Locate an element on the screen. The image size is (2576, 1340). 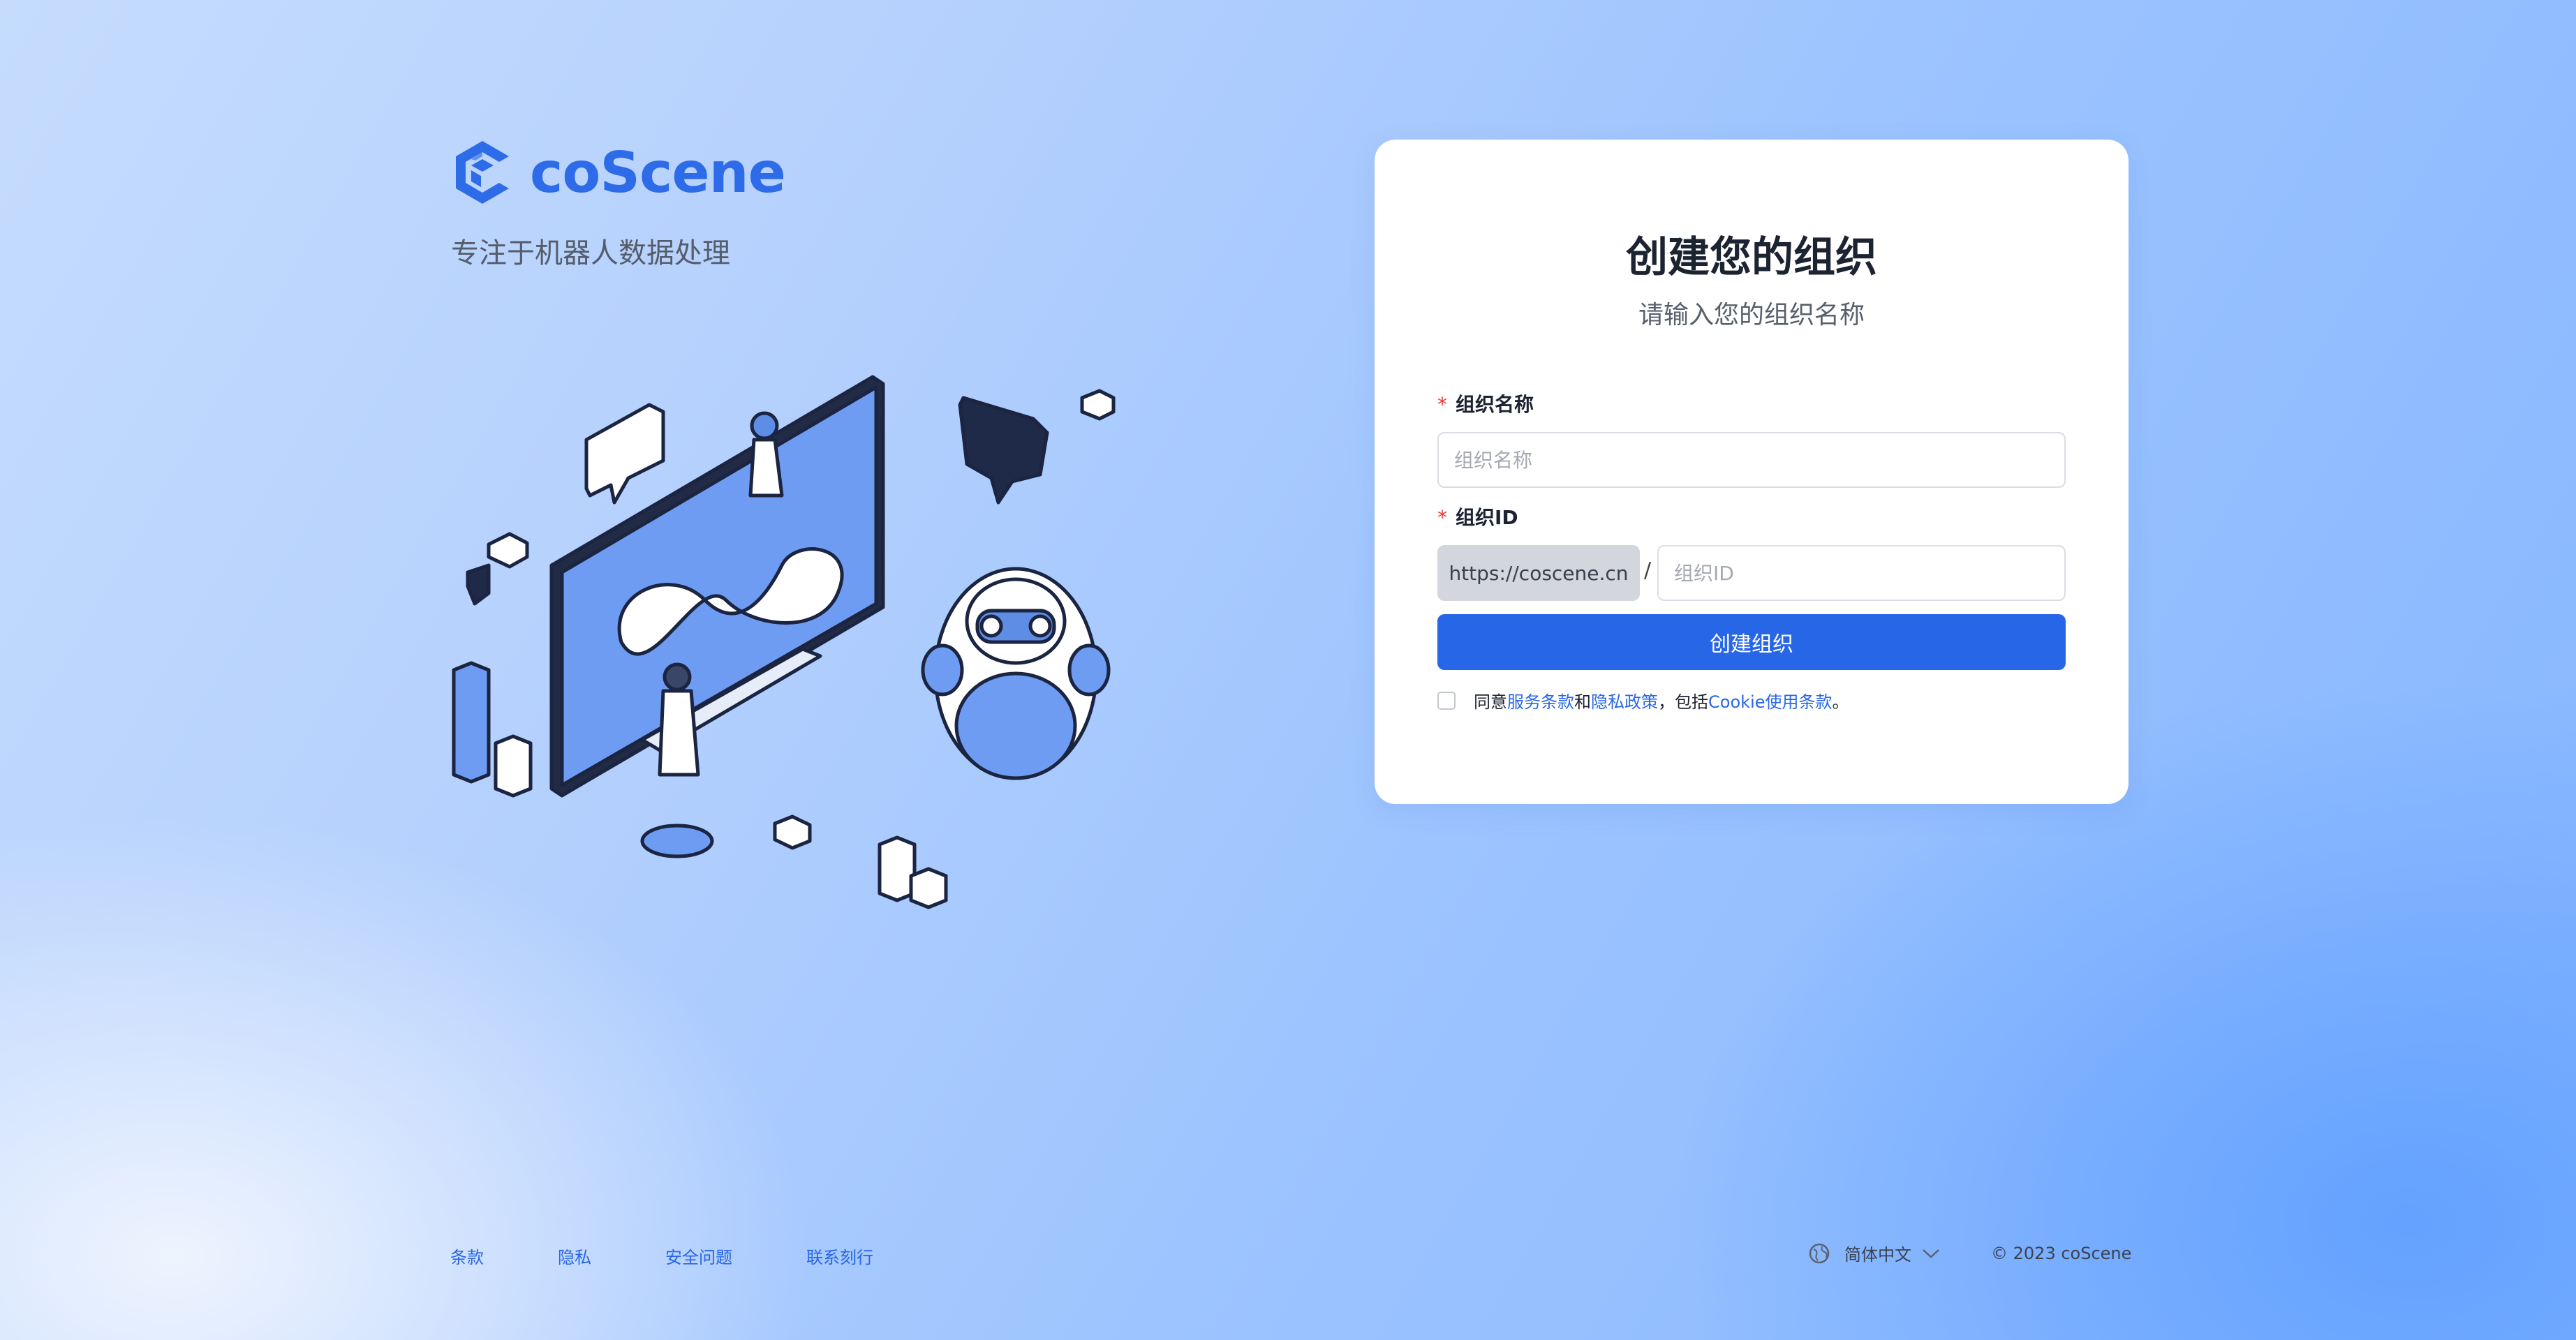
footer-link-terms: 条款 is located at coordinates (467, 1256).